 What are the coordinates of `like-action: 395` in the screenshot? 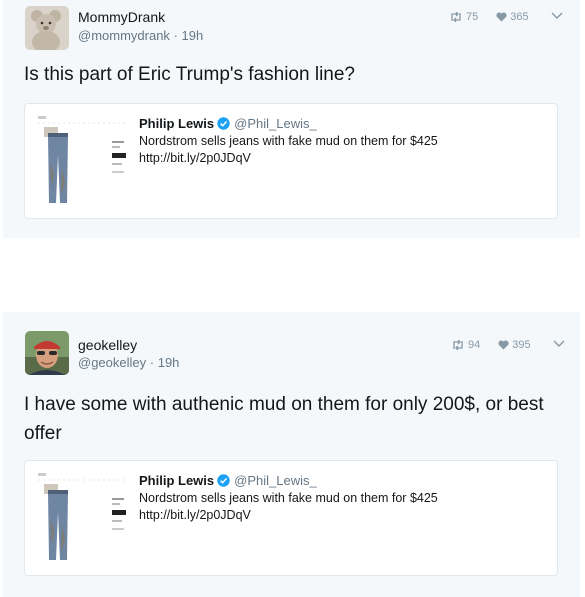 It's located at (514, 345).